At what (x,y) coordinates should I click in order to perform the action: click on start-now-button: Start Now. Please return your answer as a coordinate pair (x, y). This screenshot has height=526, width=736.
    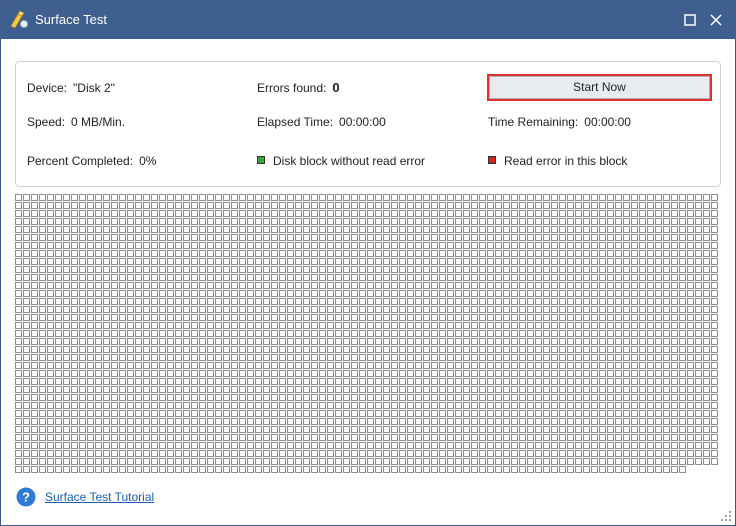
    Looking at the image, I should click on (599, 87).